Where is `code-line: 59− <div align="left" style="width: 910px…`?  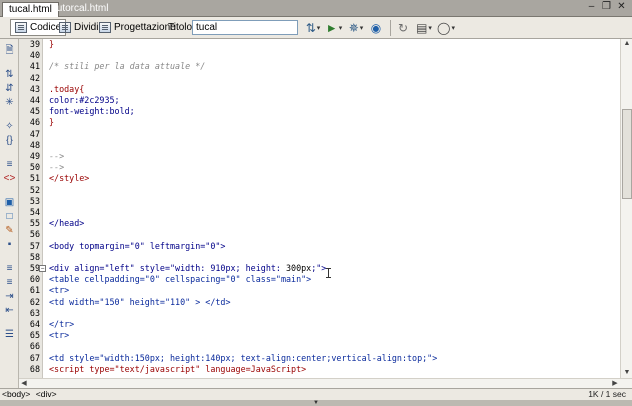 code-line: 59− <div align="left" style="width: 910px… is located at coordinates (319, 268).